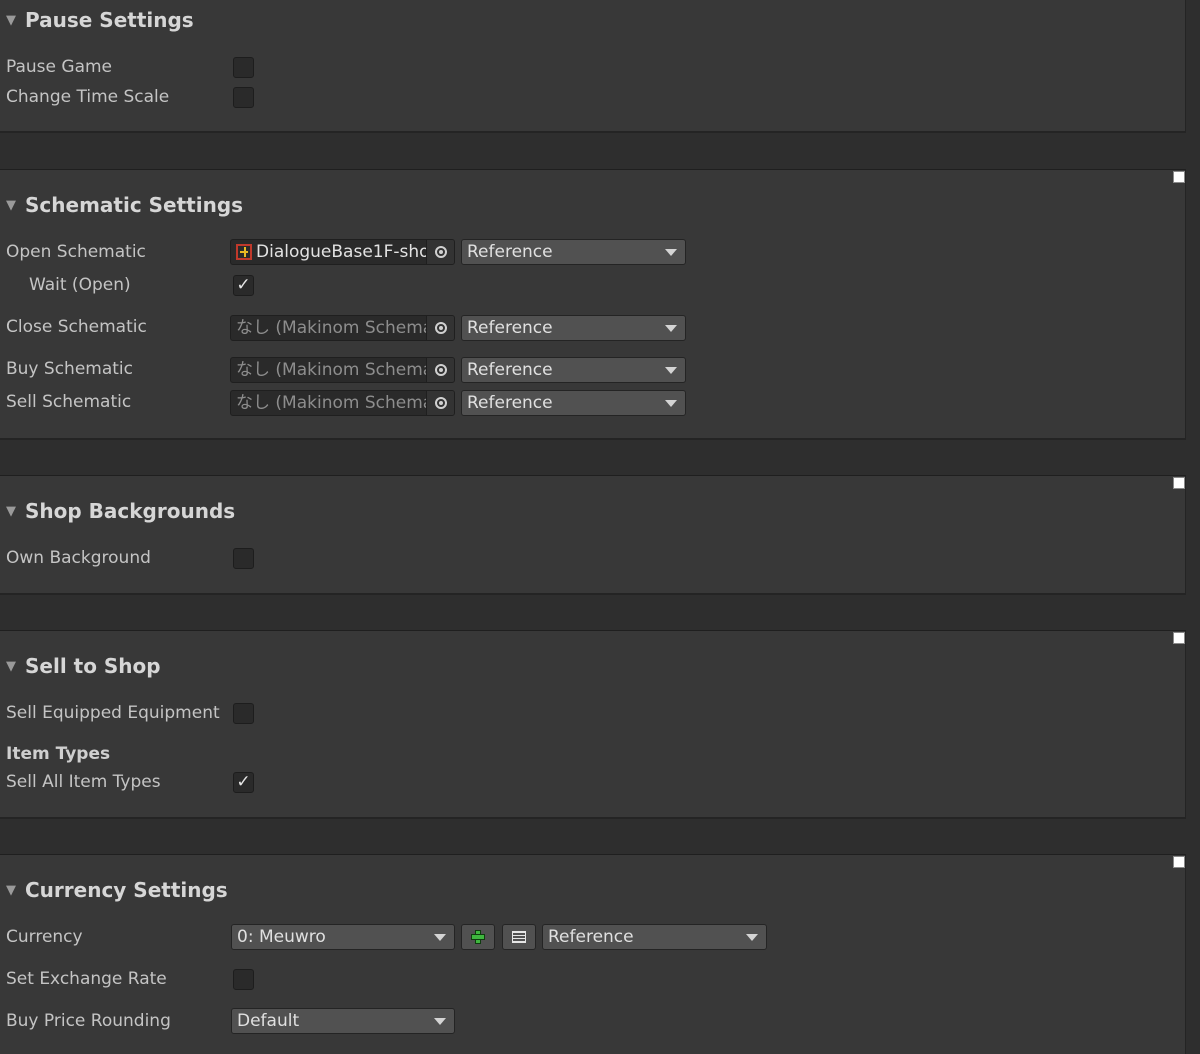 The image size is (1200, 1054). What do you see at coordinates (243, 782) in the screenshot?
I see `sell-all-item-types-checkbox: ✓` at bounding box center [243, 782].